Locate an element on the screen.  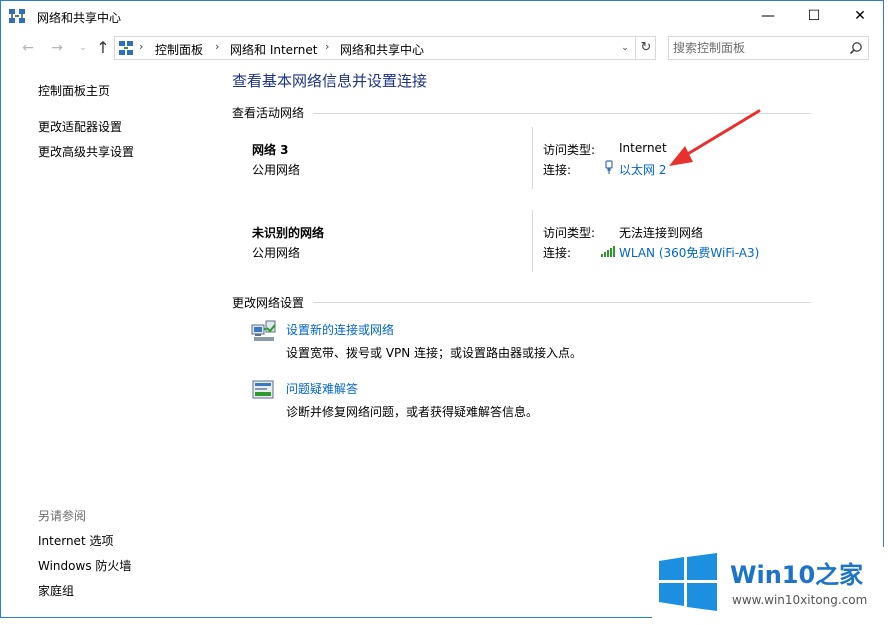
see-also-heading: 另请参阅 is located at coordinates (62, 516).